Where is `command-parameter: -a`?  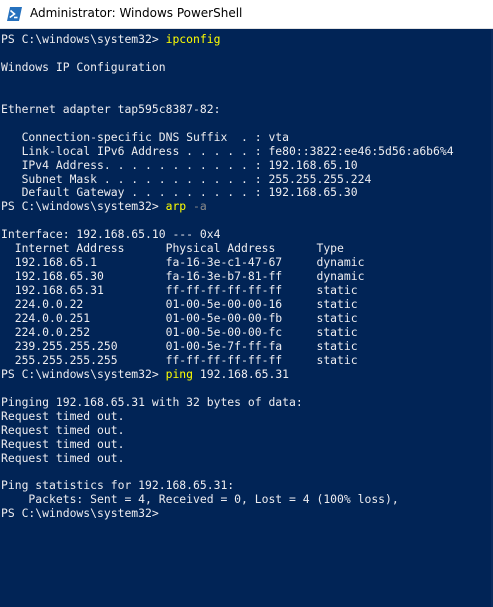 command-parameter: -a is located at coordinates (196, 206).